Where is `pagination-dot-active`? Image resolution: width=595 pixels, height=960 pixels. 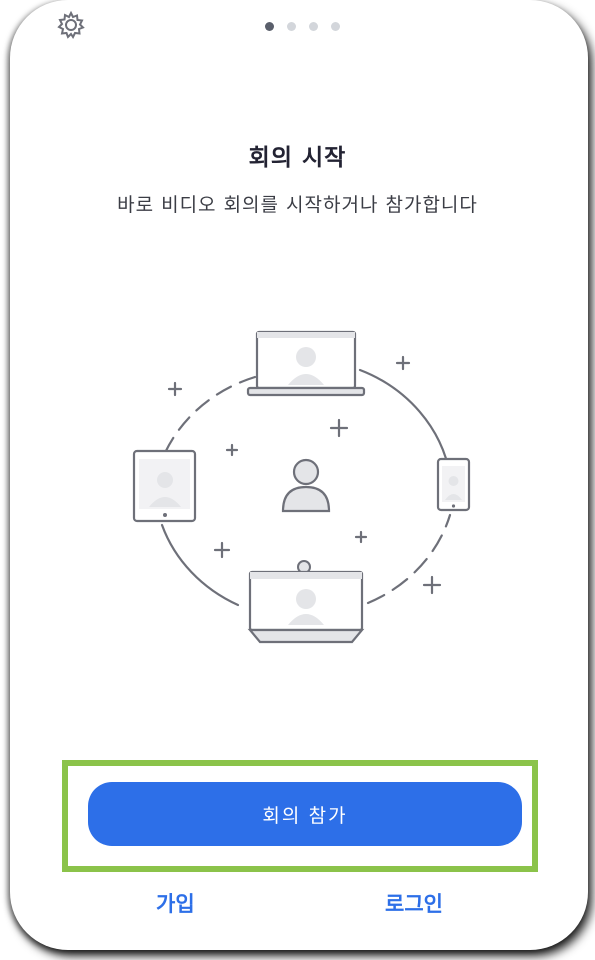 pagination-dot-active is located at coordinates (269, 26).